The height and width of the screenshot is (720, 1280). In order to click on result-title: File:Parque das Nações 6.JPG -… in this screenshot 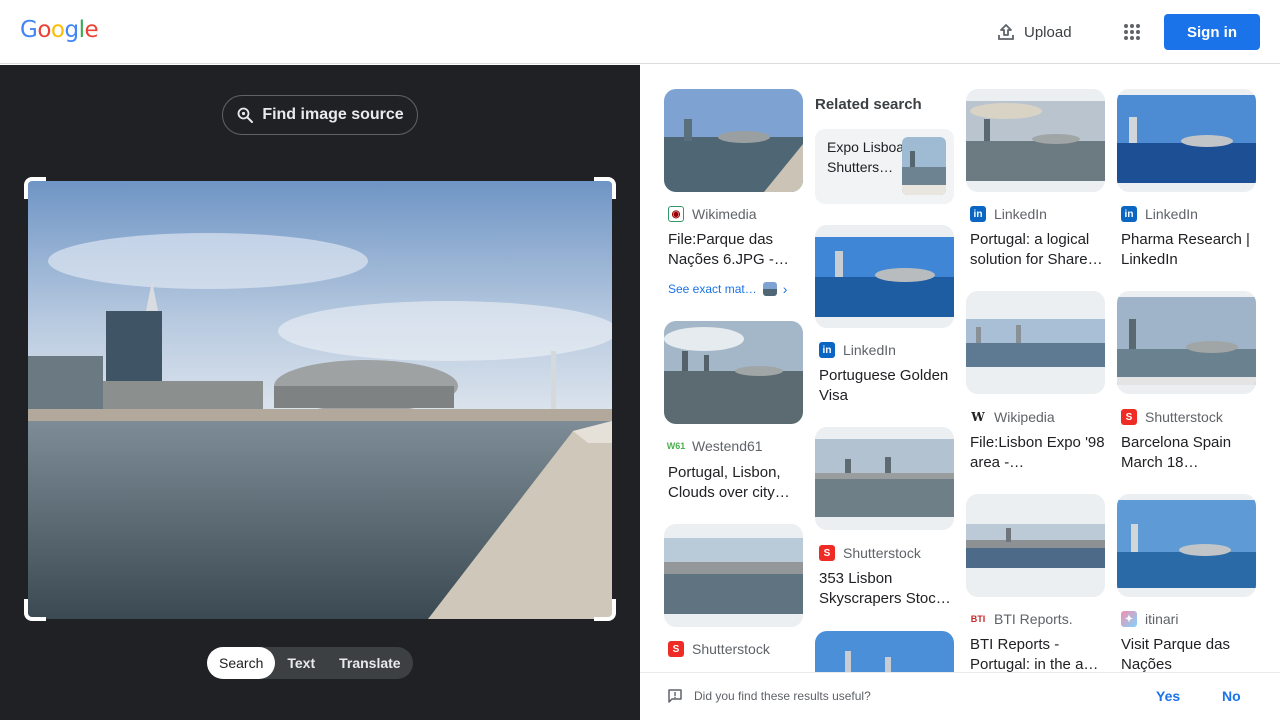, I will do `click(735, 250)`.